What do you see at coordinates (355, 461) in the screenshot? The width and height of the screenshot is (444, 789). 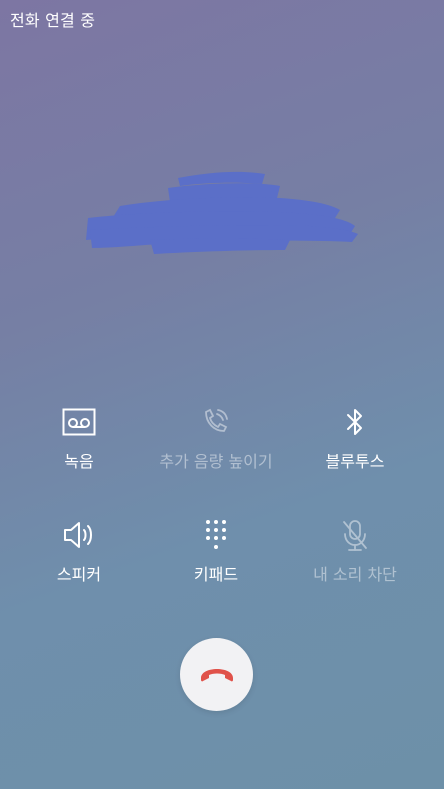 I see `bluetooth-label: 블루투스` at bounding box center [355, 461].